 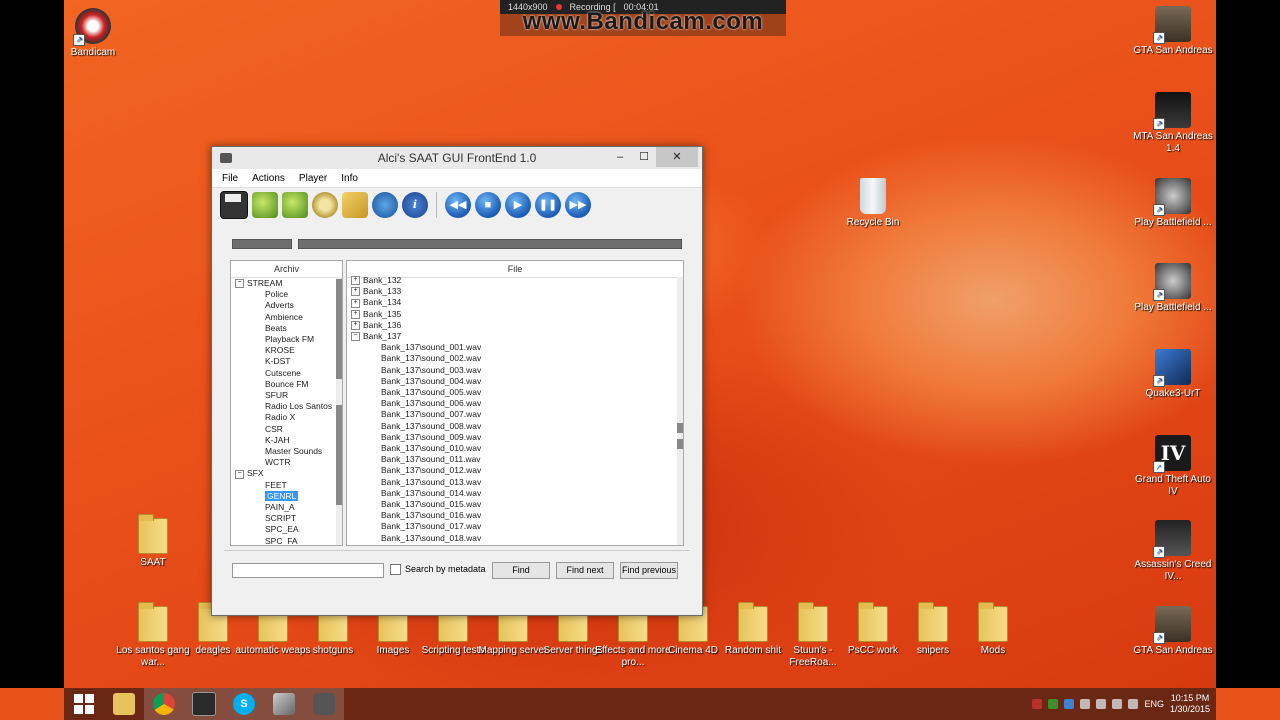 What do you see at coordinates (1133, 704) in the screenshot?
I see `volume-tray-icon` at bounding box center [1133, 704].